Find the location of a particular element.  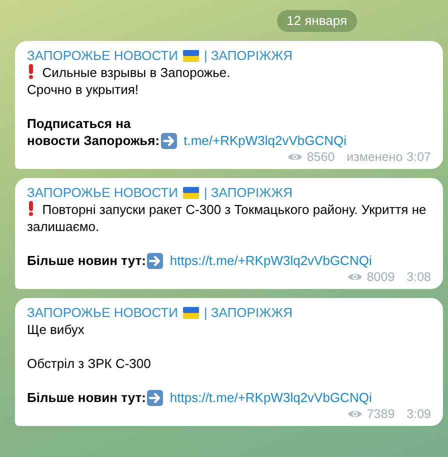

message-text: Сильные взрывы в Запорожье. is located at coordinates (229, 72).